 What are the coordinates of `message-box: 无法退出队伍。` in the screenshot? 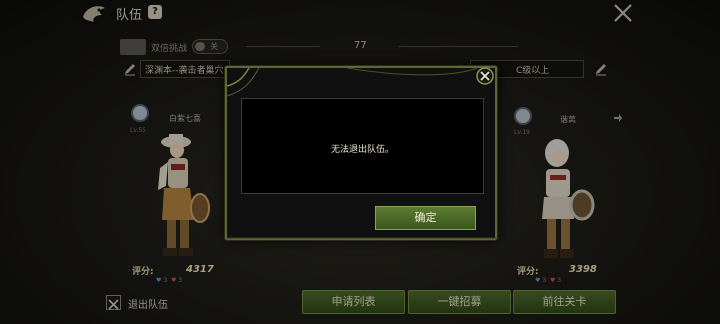 It's located at (362, 146).